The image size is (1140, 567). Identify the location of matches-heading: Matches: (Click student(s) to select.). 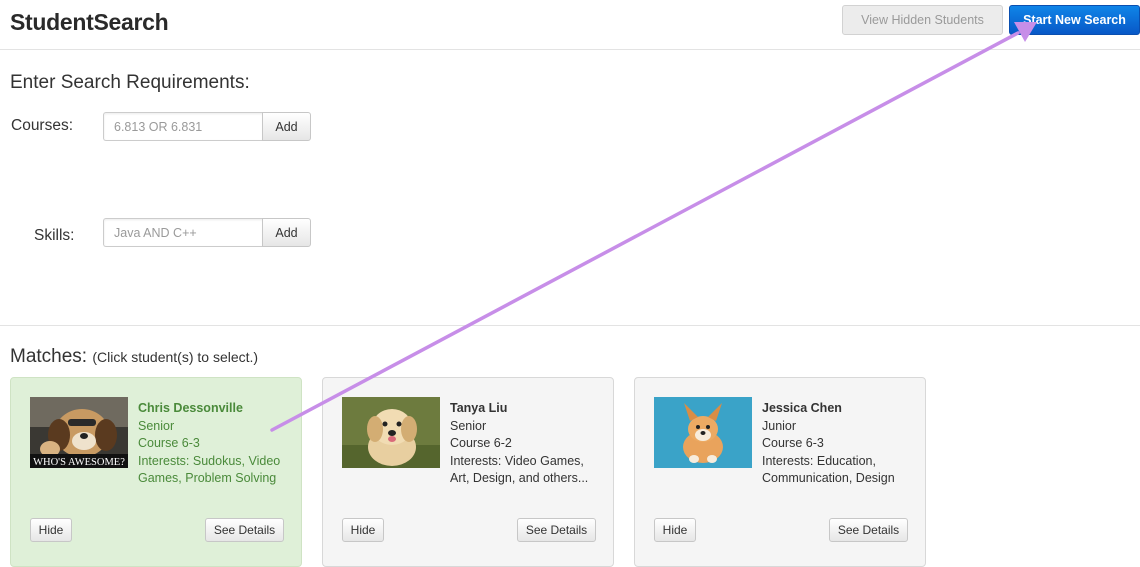
(134, 357).